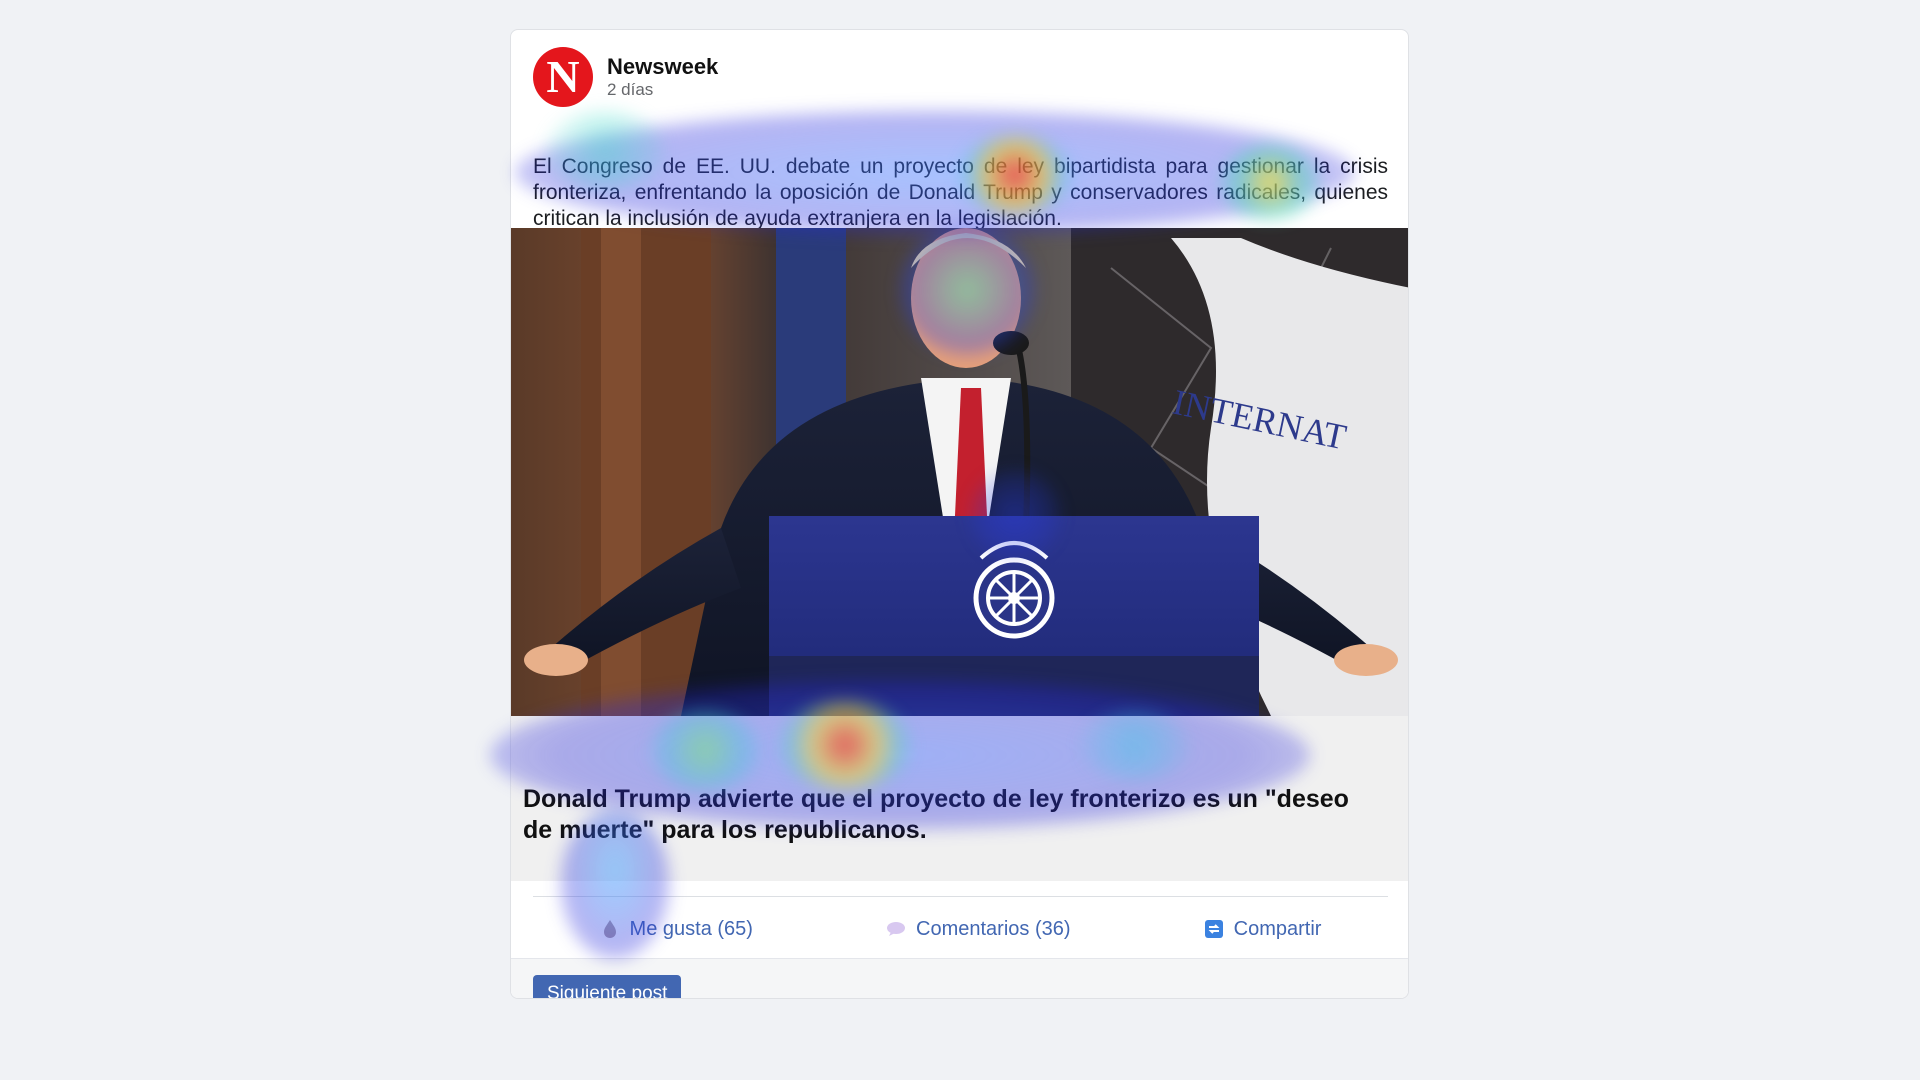  I want to click on like-label: Me gusta (65), so click(691, 928).